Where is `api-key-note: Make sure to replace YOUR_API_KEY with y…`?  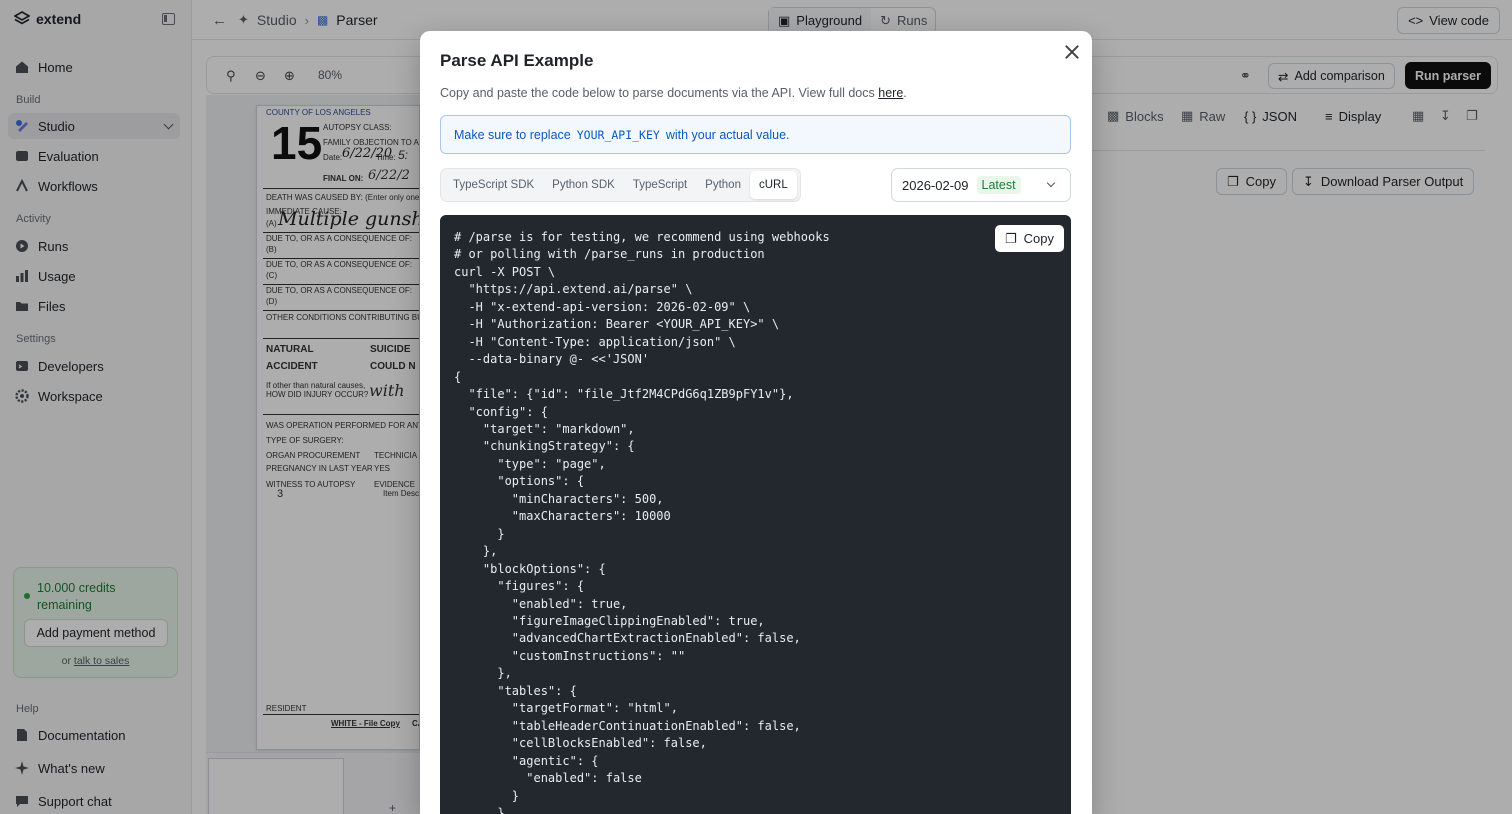
api-key-note: Make sure to replace YOUR_API_KEY with y… is located at coordinates (755, 134).